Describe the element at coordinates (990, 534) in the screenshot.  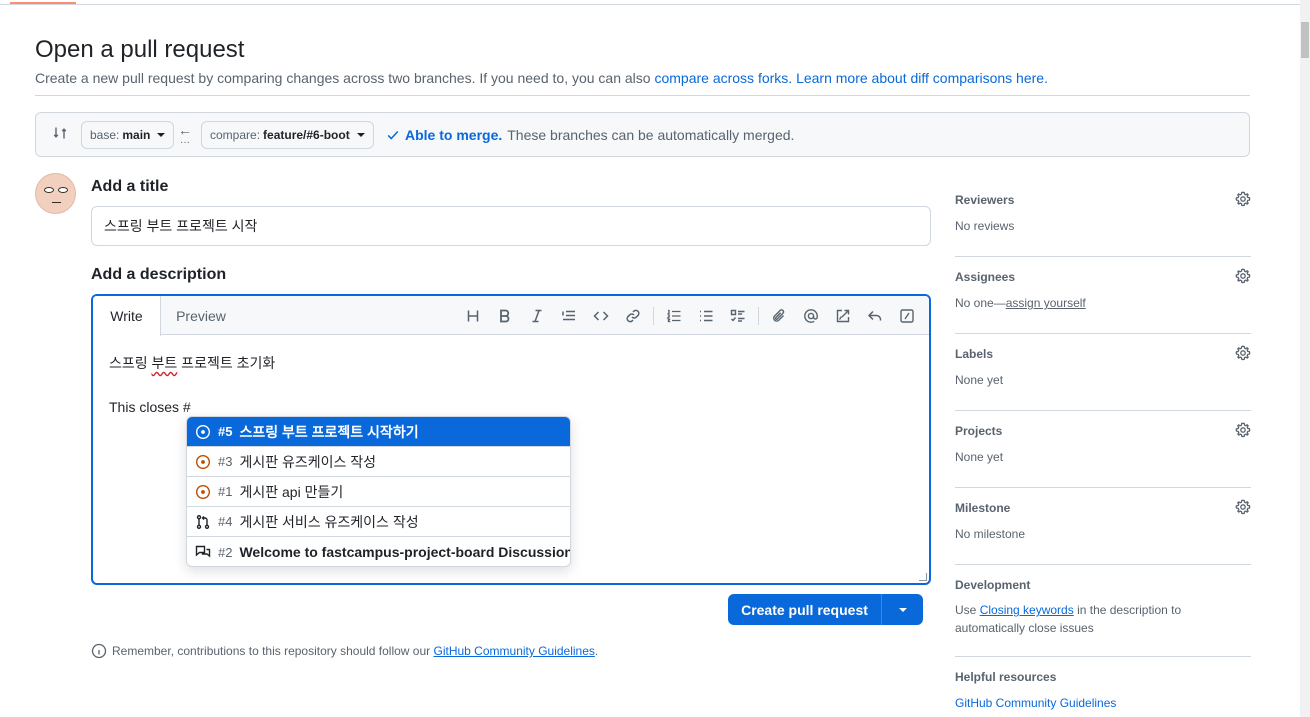
I see `milestone-value: No milestone` at that location.